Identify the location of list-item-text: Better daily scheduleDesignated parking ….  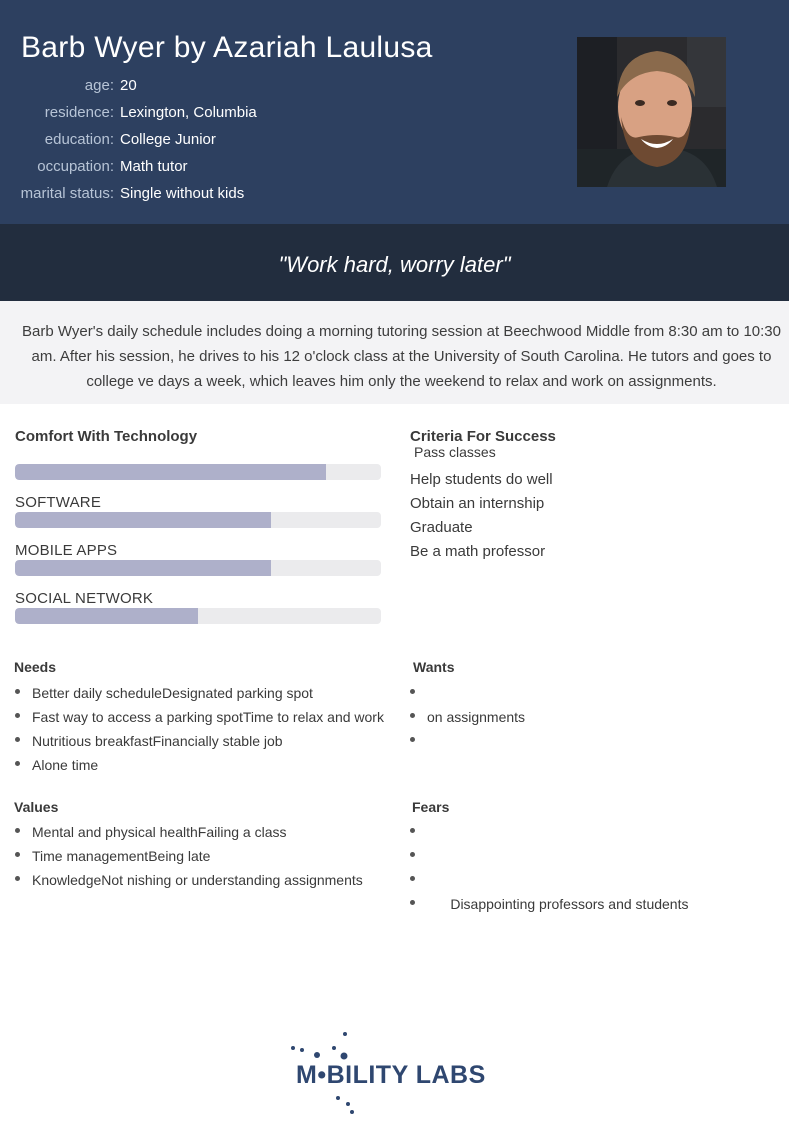
(172, 693).